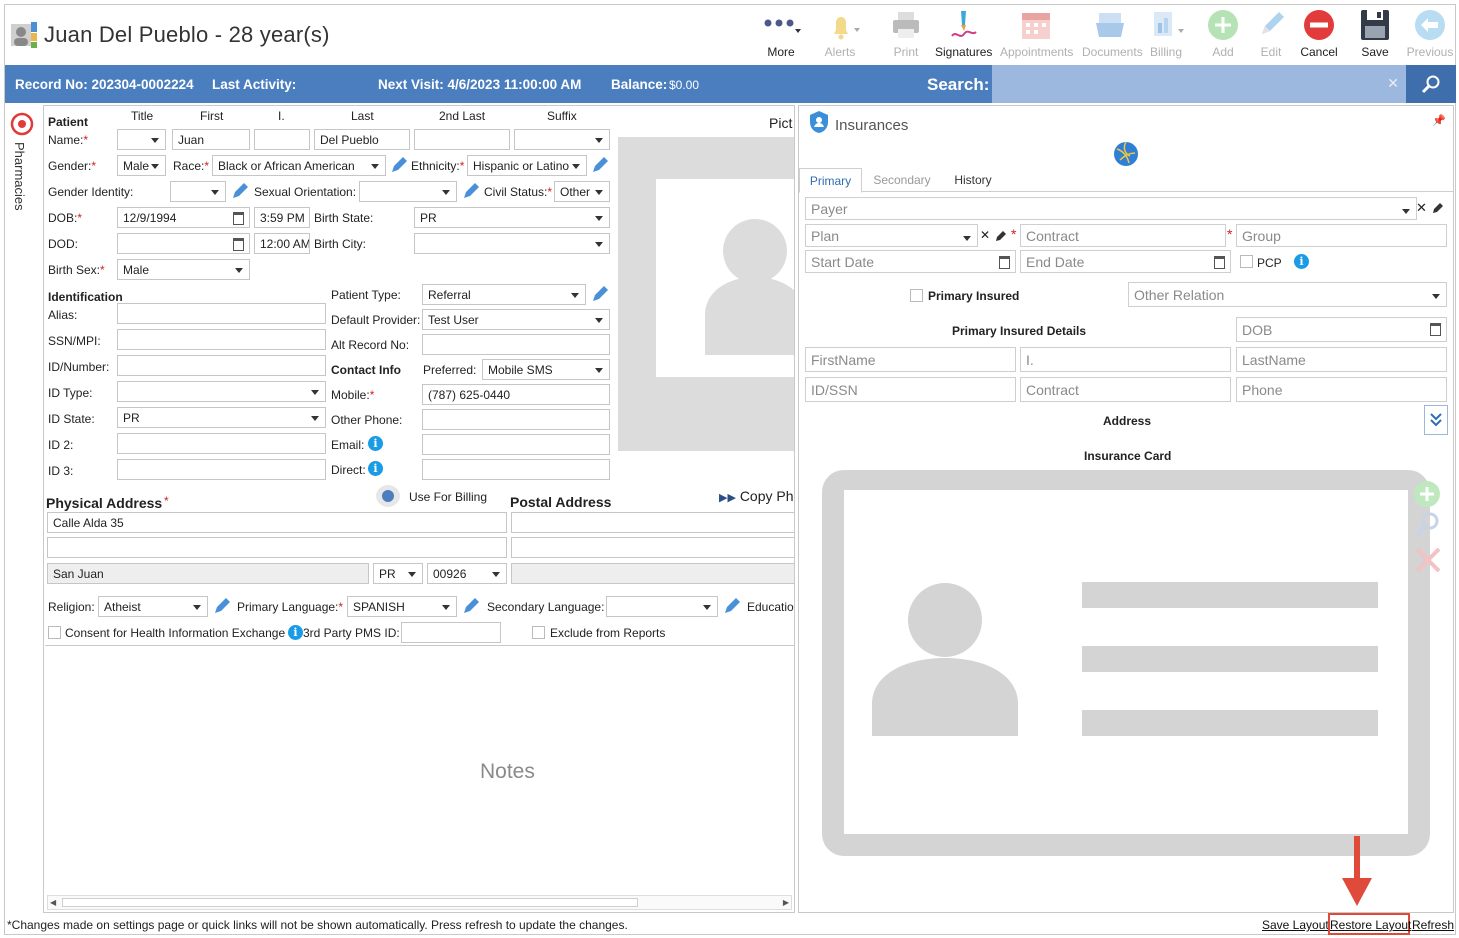 This screenshot has width=1459, height=938. I want to click on religion-edit-icon, so click(222, 606).